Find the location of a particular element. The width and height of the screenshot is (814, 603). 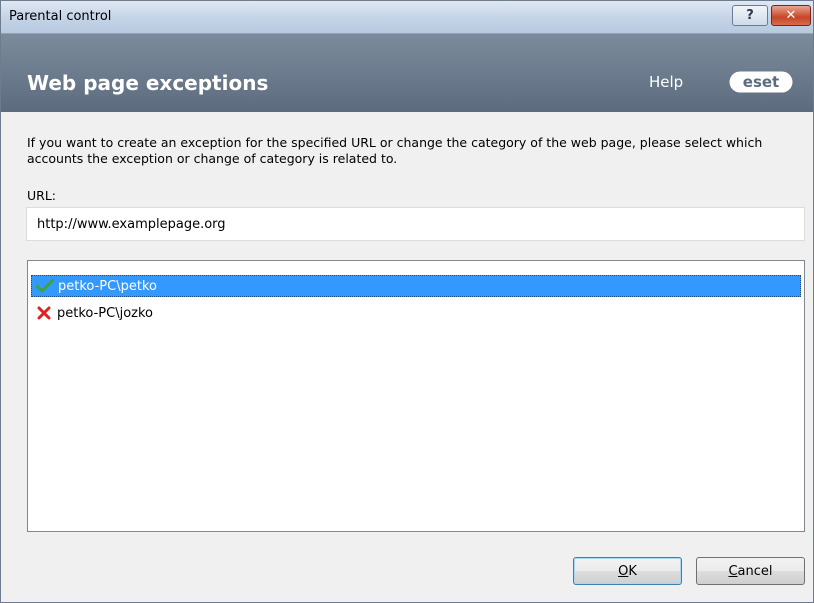

url-label: URL: is located at coordinates (42, 195).